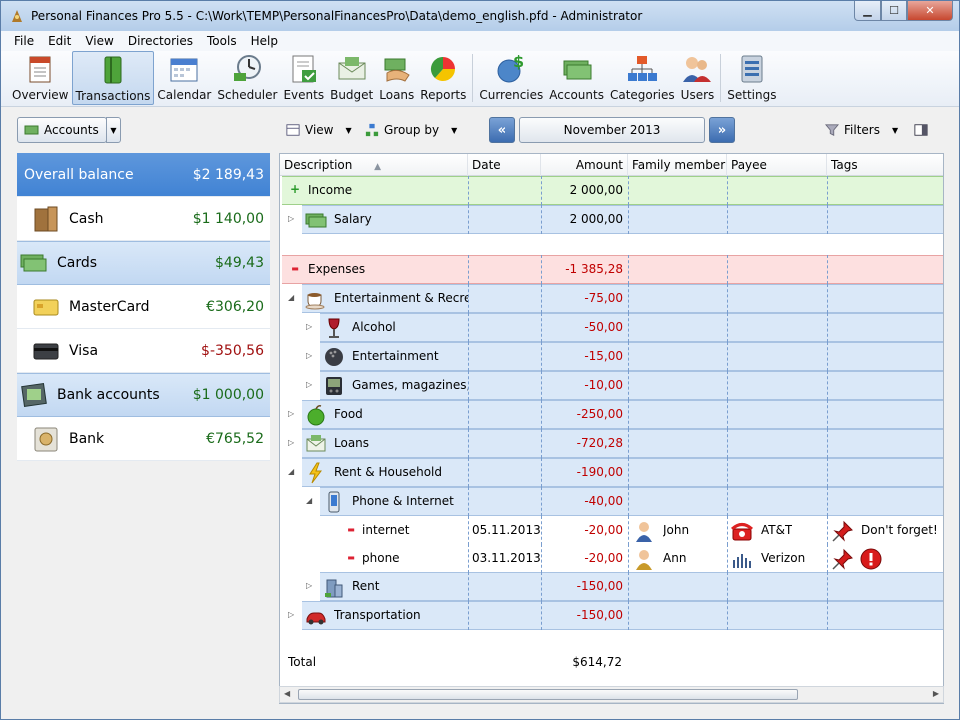 This screenshot has width=960, height=720. I want to click on sub-toolbar: Accounts ▼ View ▼ Group by ▼ Filters ▼, so click(480, 130).